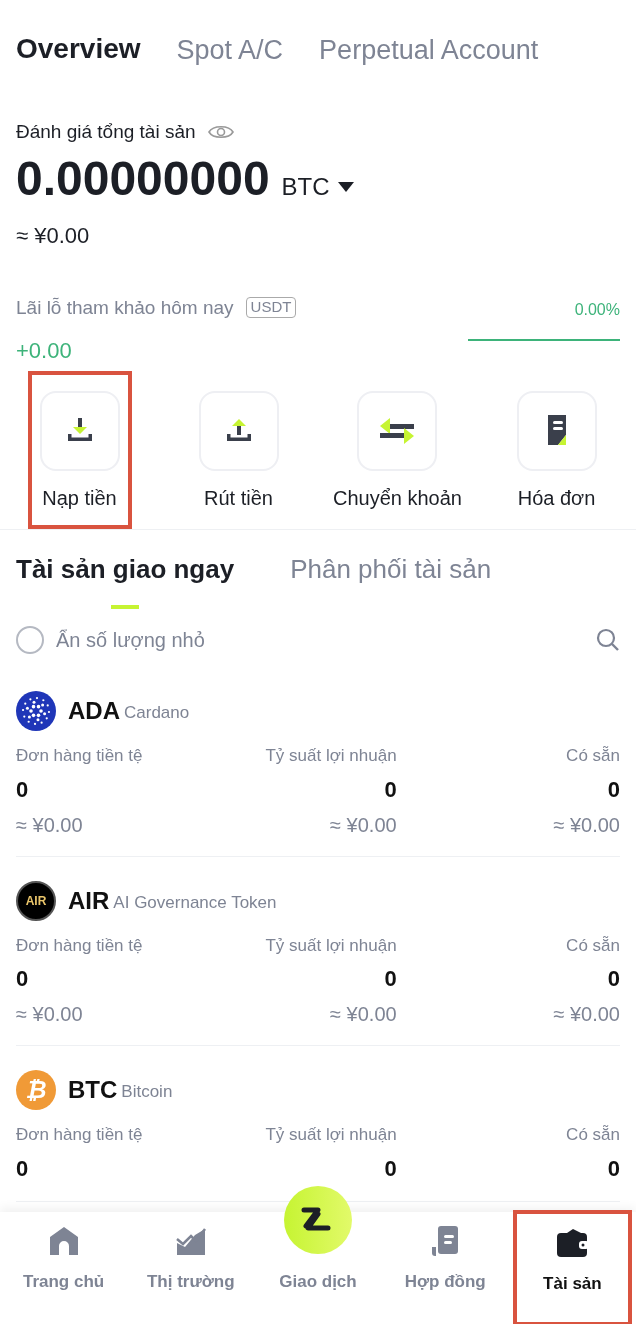  What do you see at coordinates (397, 431) in the screenshot?
I see `transfer-icon` at bounding box center [397, 431].